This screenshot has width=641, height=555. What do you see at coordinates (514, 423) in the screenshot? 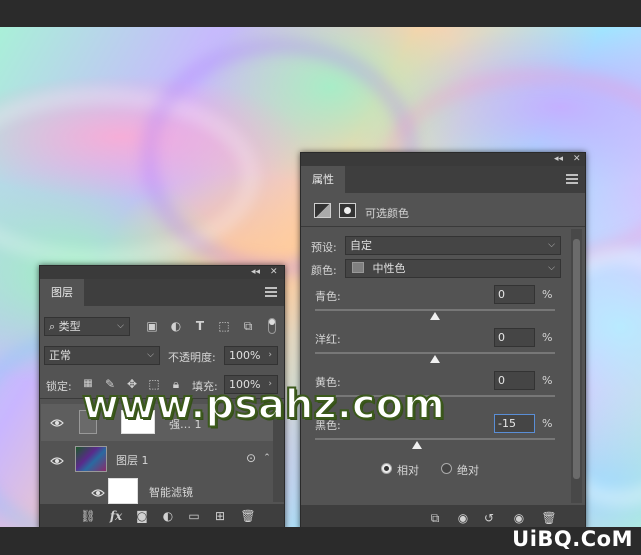
I see `black-input: -15` at bounding box center [514, 423].